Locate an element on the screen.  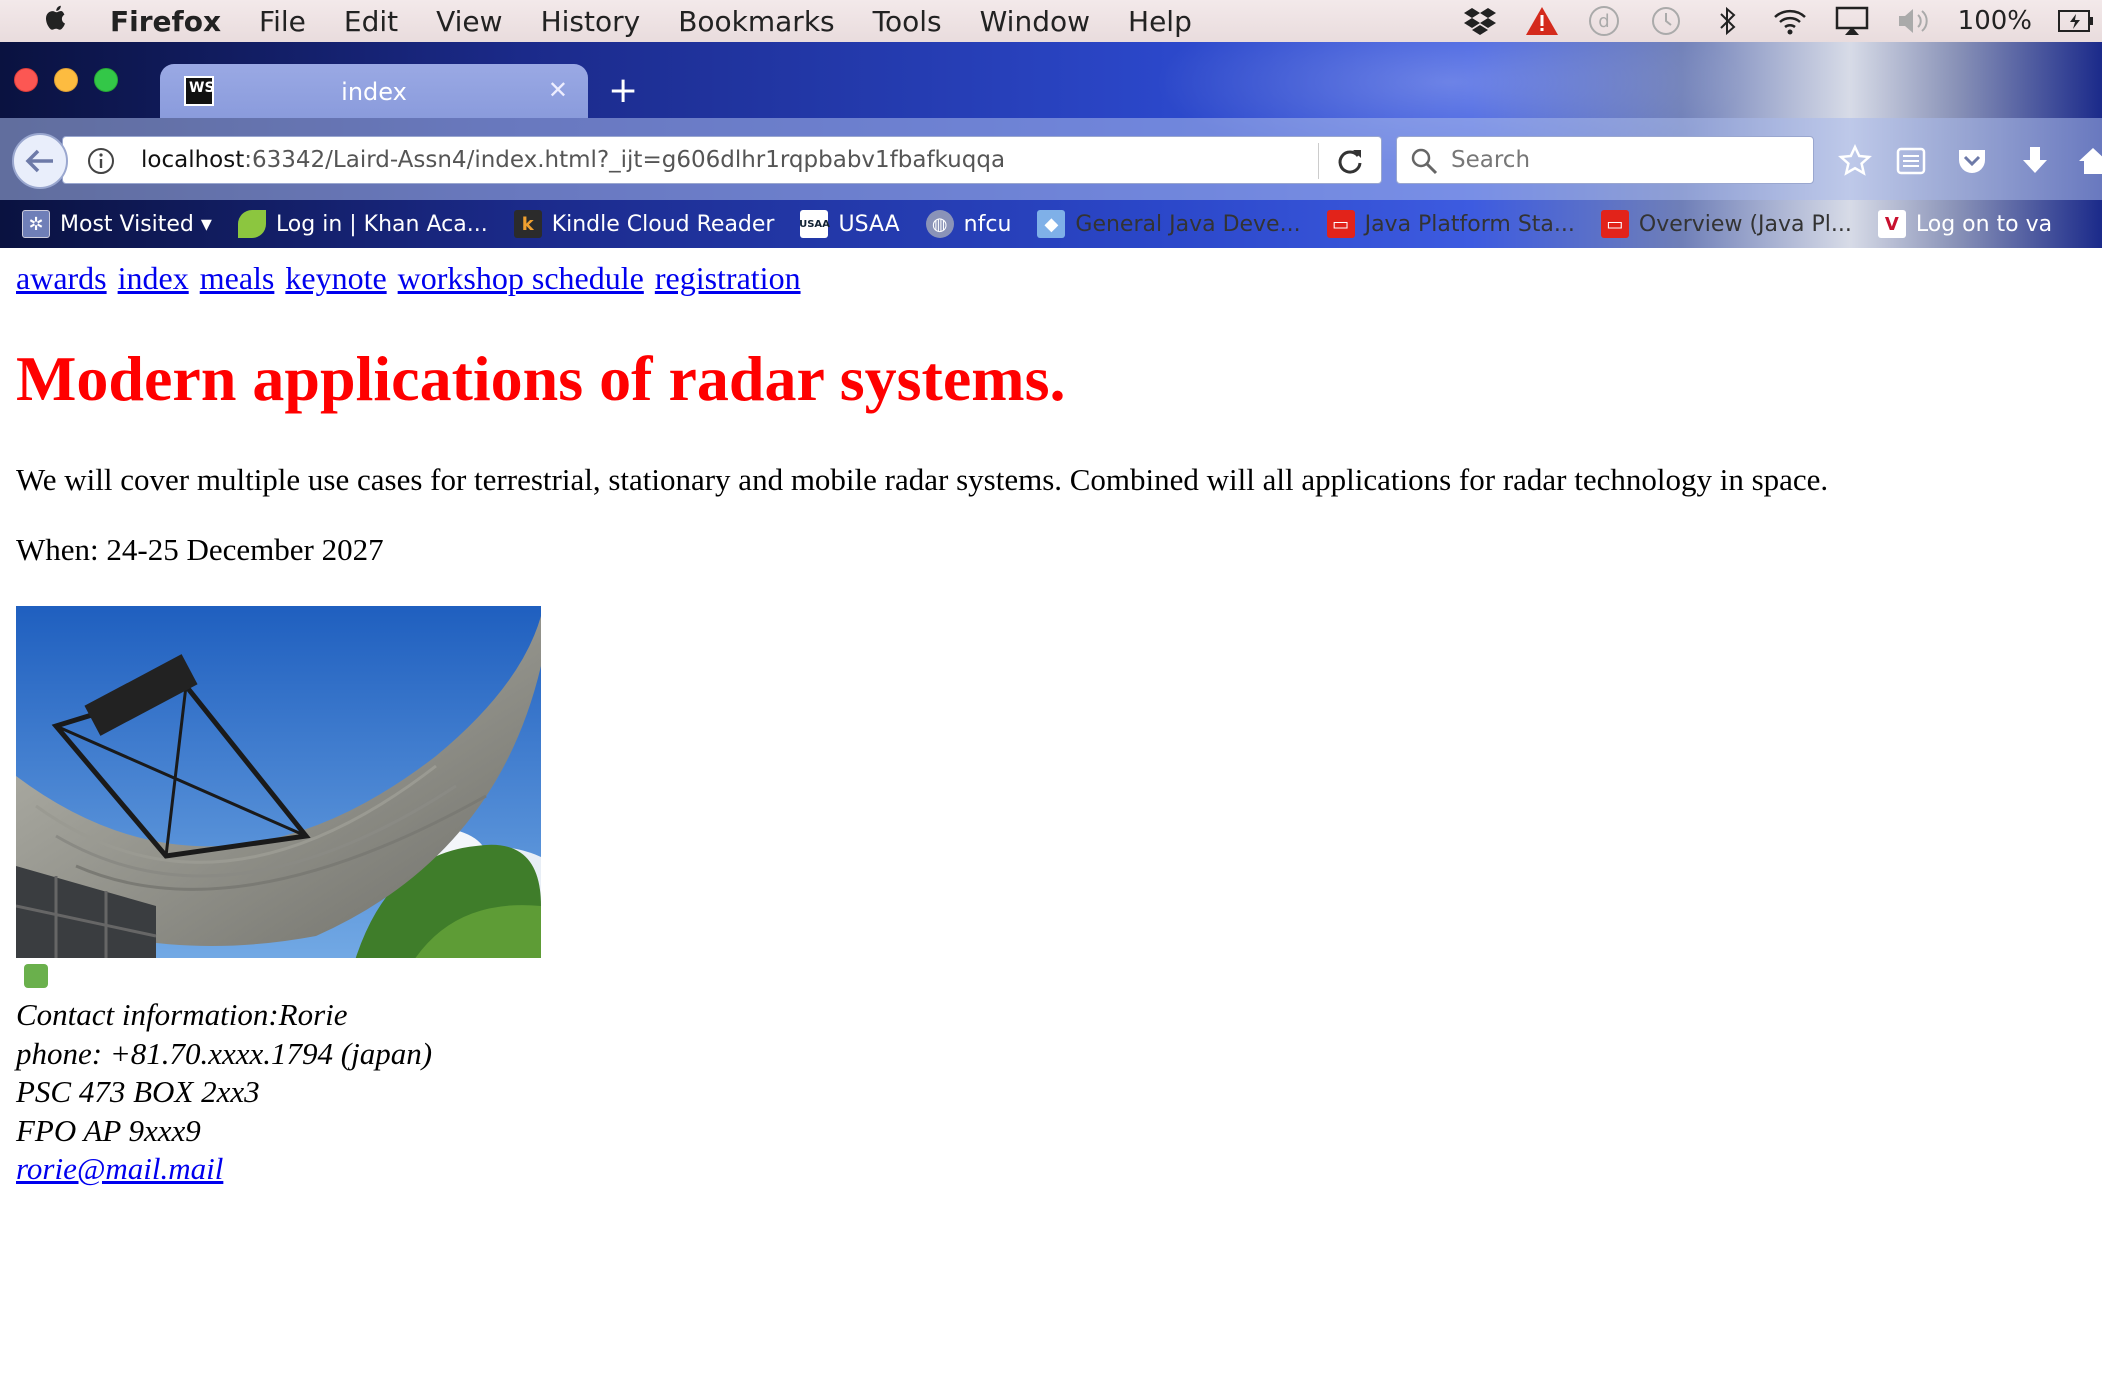
home-icon is located at coordinates (2089, 161).